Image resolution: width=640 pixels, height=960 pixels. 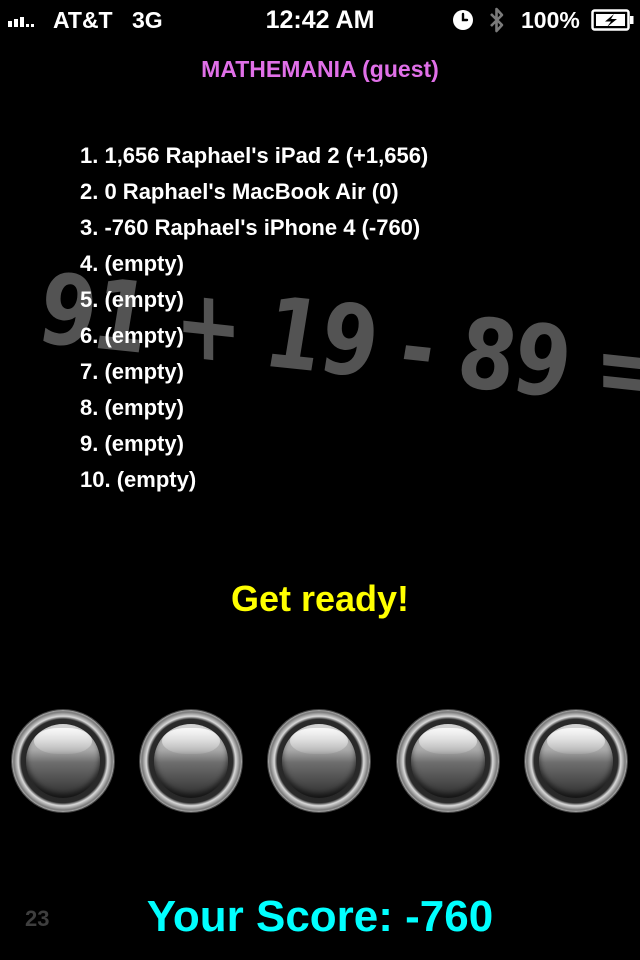 I want to click on status-message: Get ready!, so click(x=320, y=598).